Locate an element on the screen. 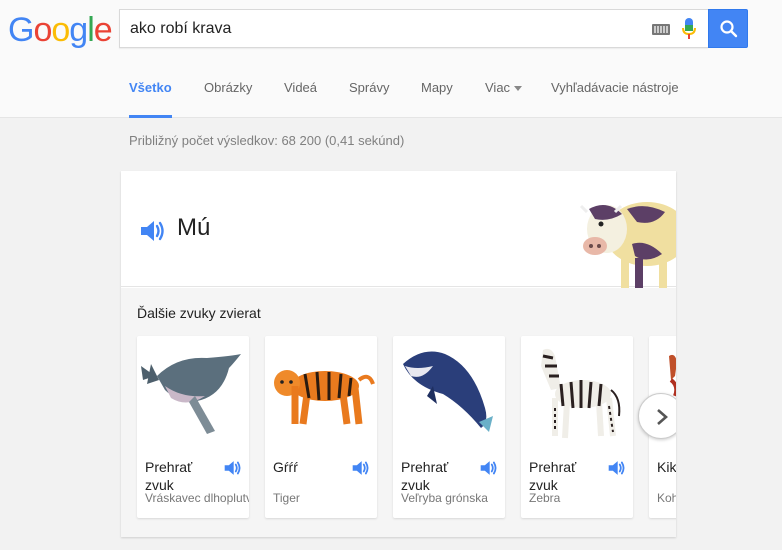 This screenshot has width=782, height=550. zebra-image is located at coordinates (581, 393).